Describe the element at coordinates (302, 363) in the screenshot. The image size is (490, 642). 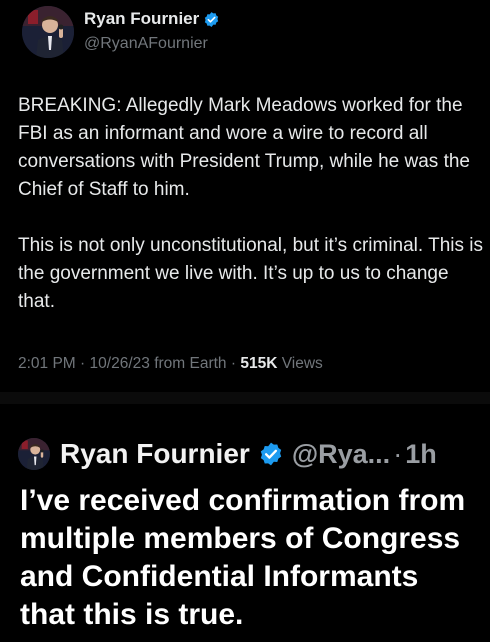
I see `views-label: Views` at that location.